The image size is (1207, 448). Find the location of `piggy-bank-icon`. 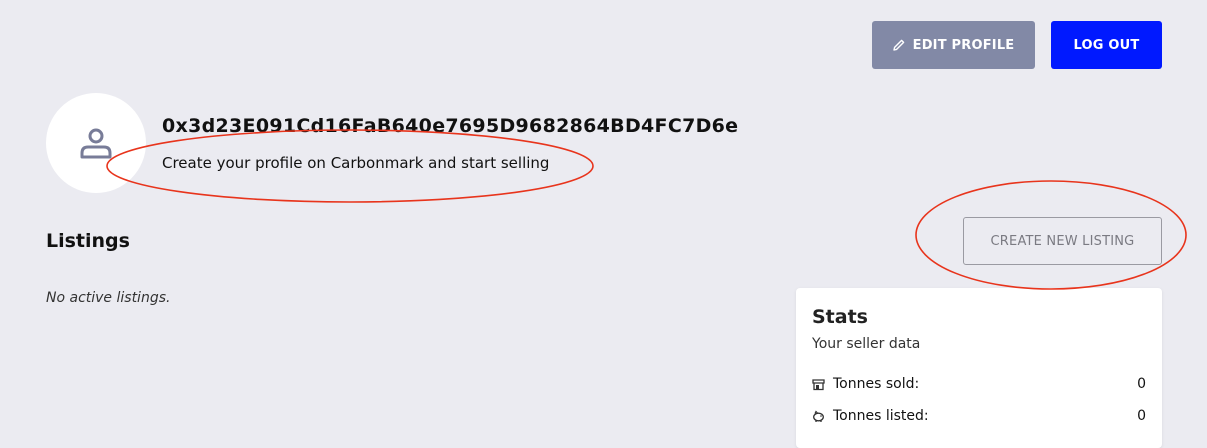

piggy-bank-icon is located at coordinates (818, 416).